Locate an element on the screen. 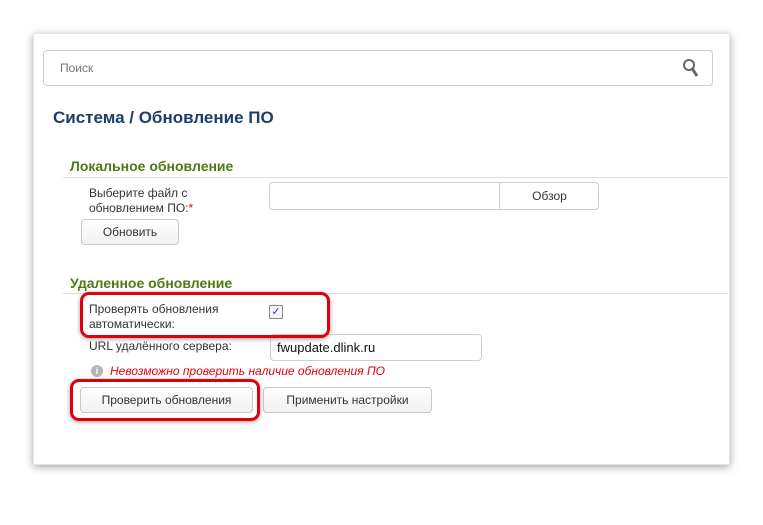  url-input: fwupdate.dlink.ru is located at coordinates (376, 347).